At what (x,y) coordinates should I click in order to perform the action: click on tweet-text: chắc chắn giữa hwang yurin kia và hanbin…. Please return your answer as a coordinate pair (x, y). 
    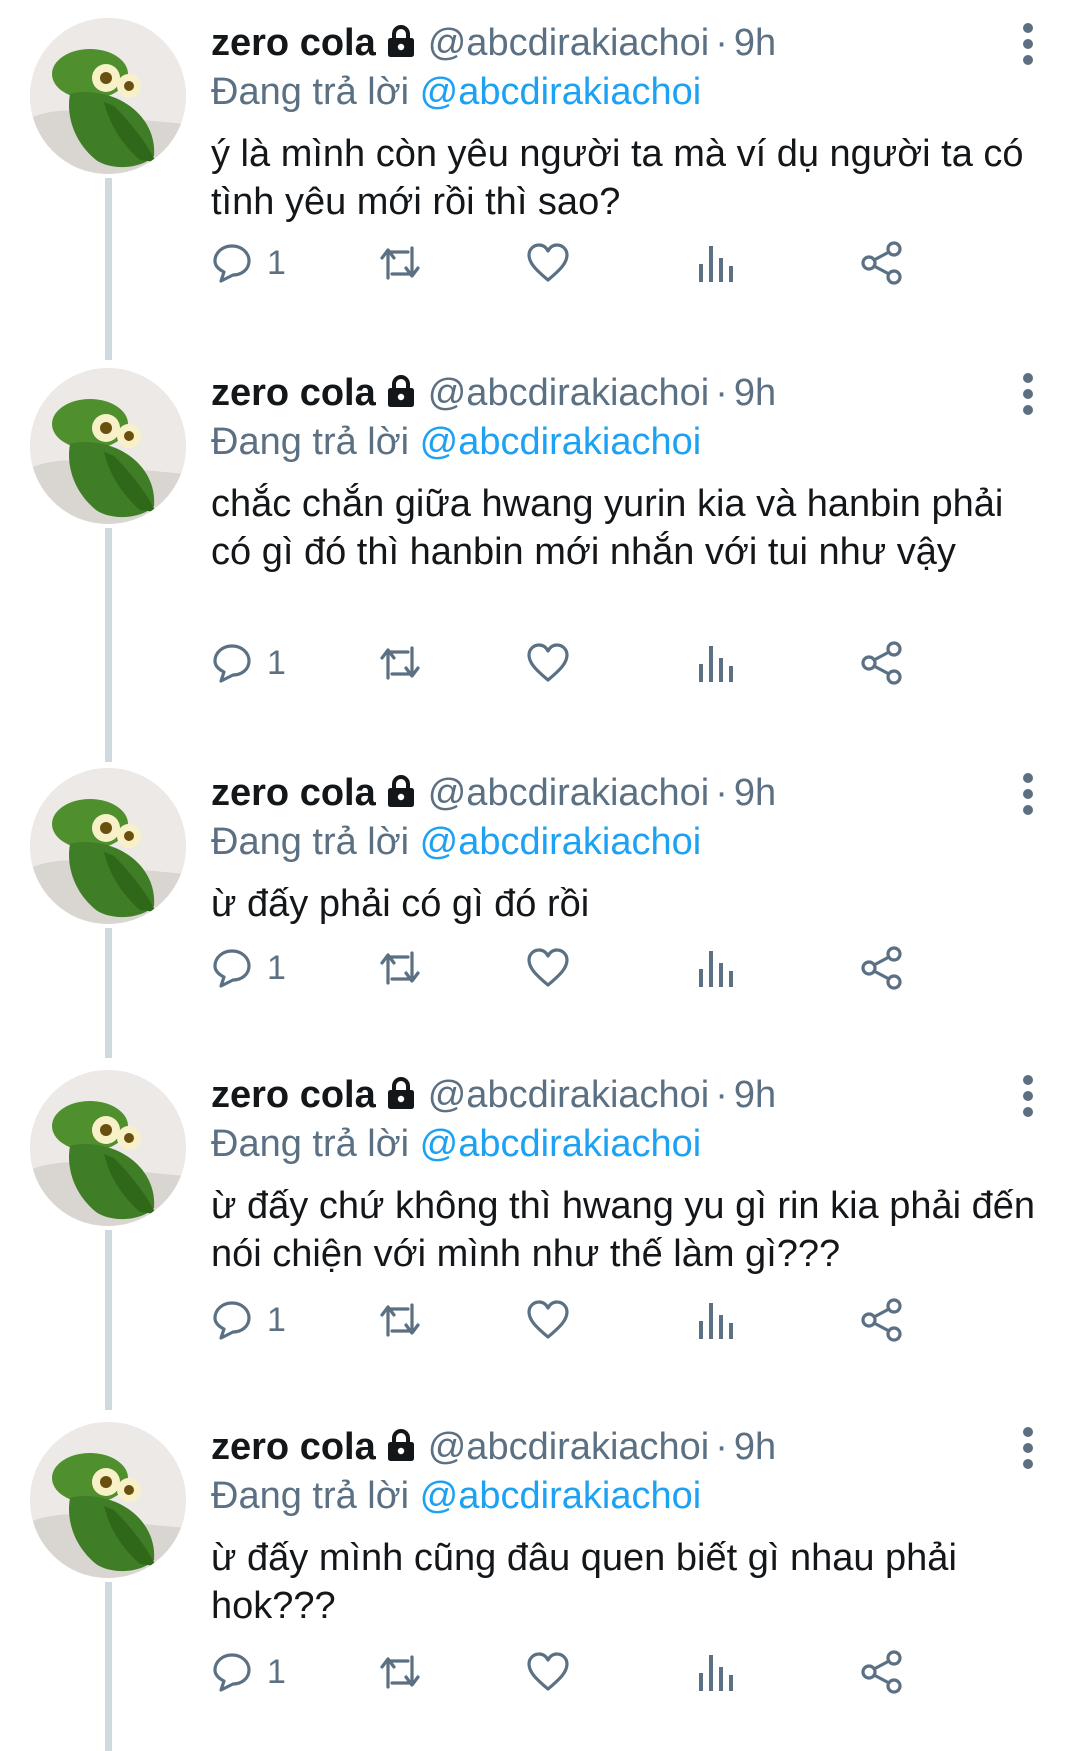
    Looking at the image, I should click on (607, 528).